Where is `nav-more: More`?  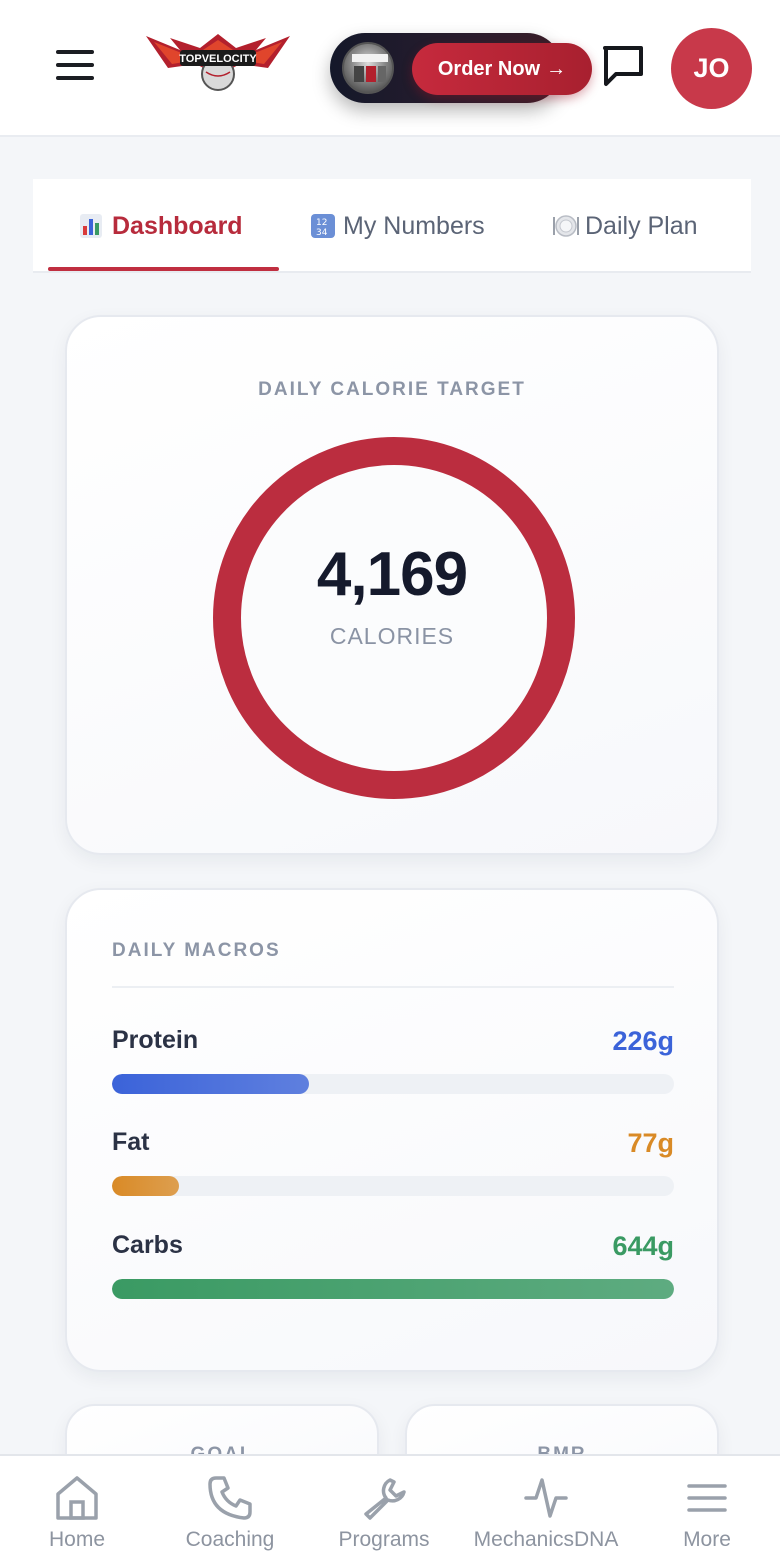 nav-more: More is located at coordinates (707, 1508).